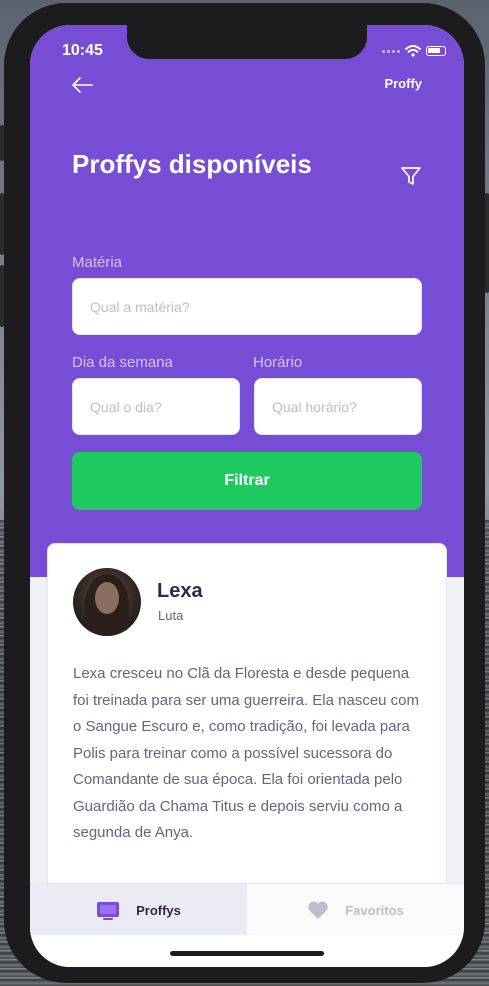  What do you see at coordinates (108, 911) in the screenshot?
I see `tv-icon` at bounding box center [108, 911].